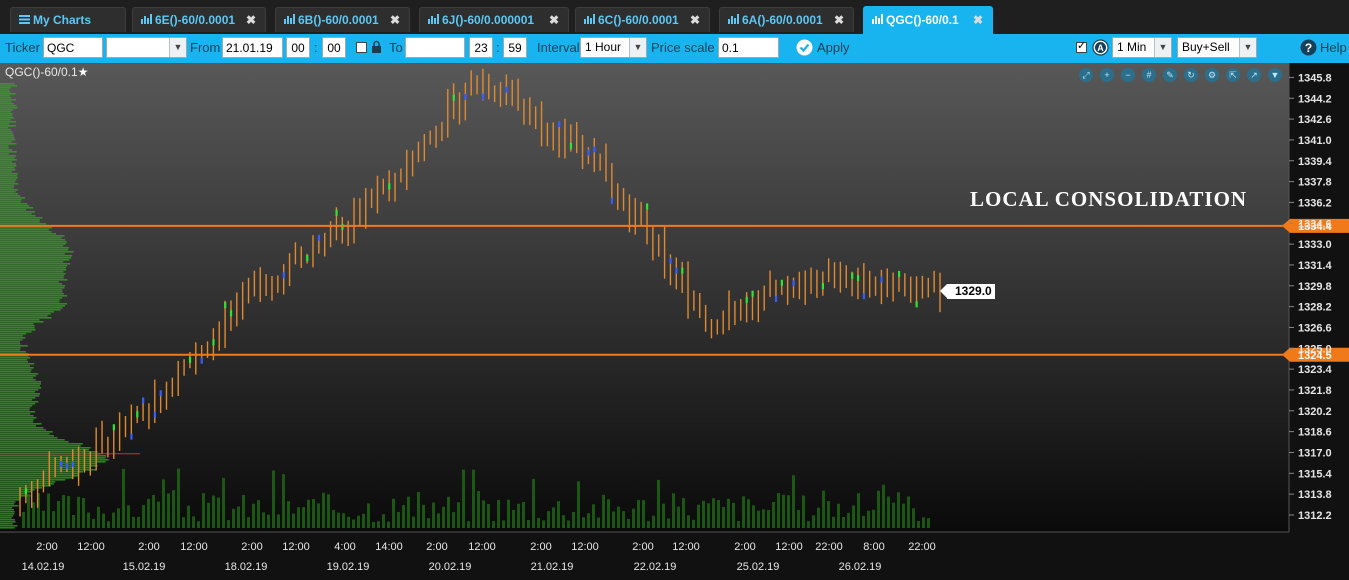 This screenshot has width=1349, height=580. What do you see at coordinates (786, 19) in the screenshot?
I see `tab-6a-60-0-0001: 6A()-60/0.0001 ✖` at bounding box center [786, 19].